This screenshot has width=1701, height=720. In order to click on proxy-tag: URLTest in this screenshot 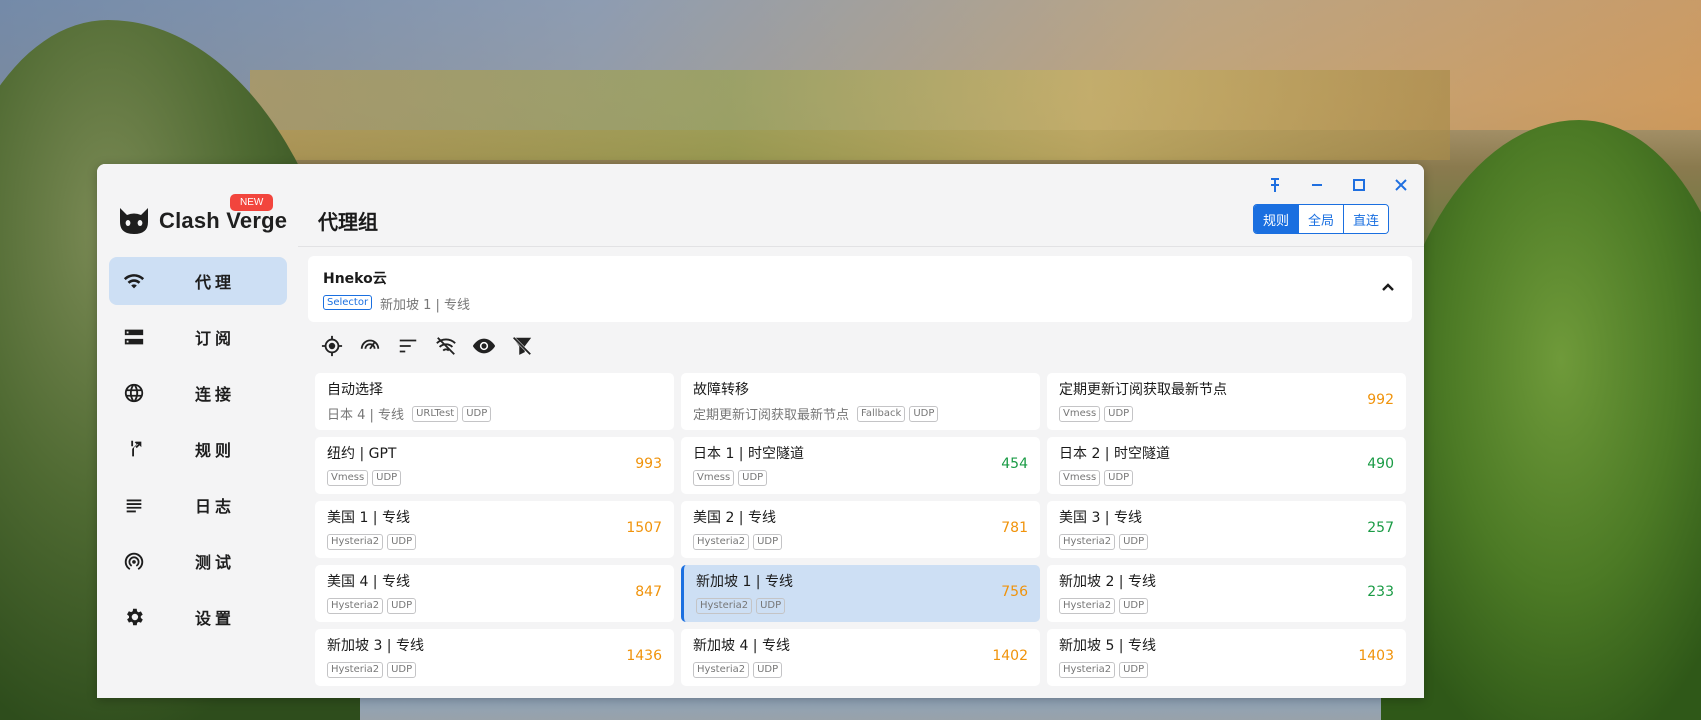, I will do `click(435, 413)`.